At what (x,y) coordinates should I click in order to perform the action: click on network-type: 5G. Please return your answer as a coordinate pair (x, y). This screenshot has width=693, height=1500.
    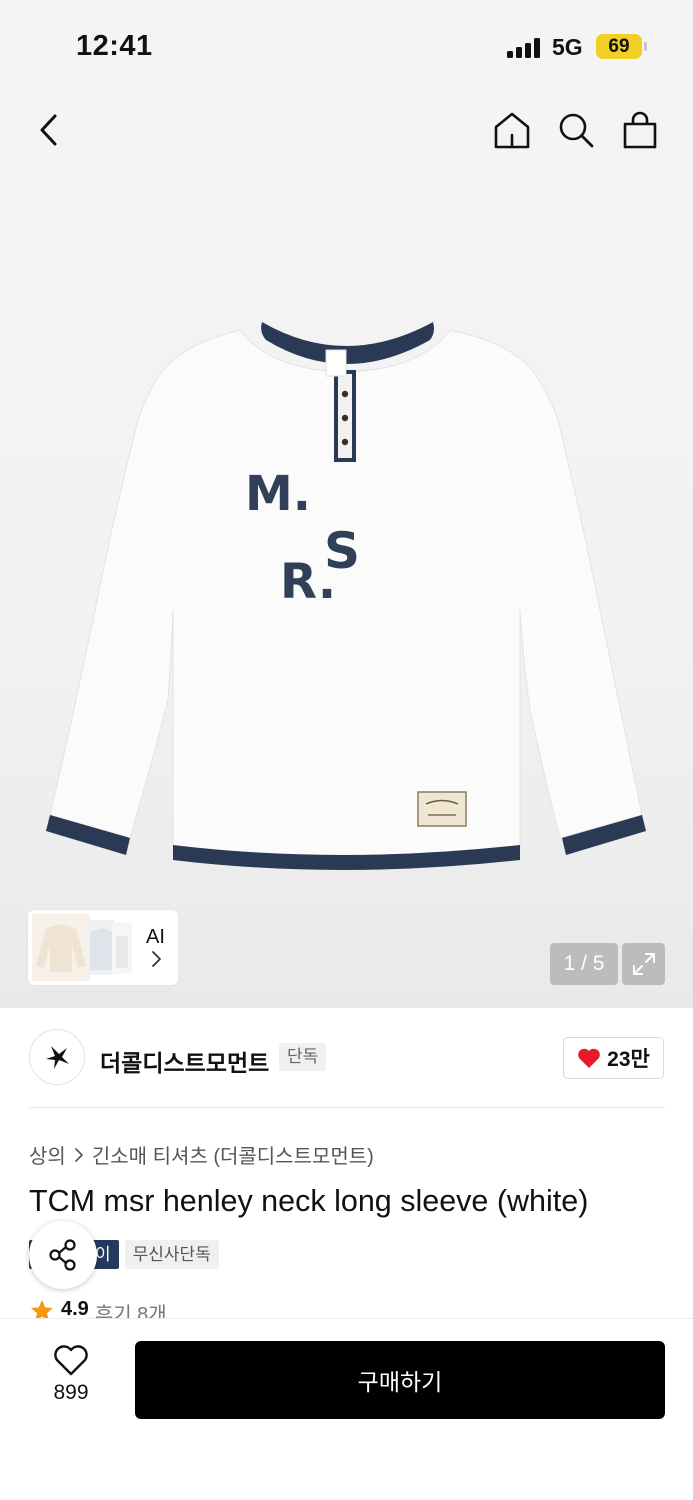
    Looking at the image, I should click on (567, 47).